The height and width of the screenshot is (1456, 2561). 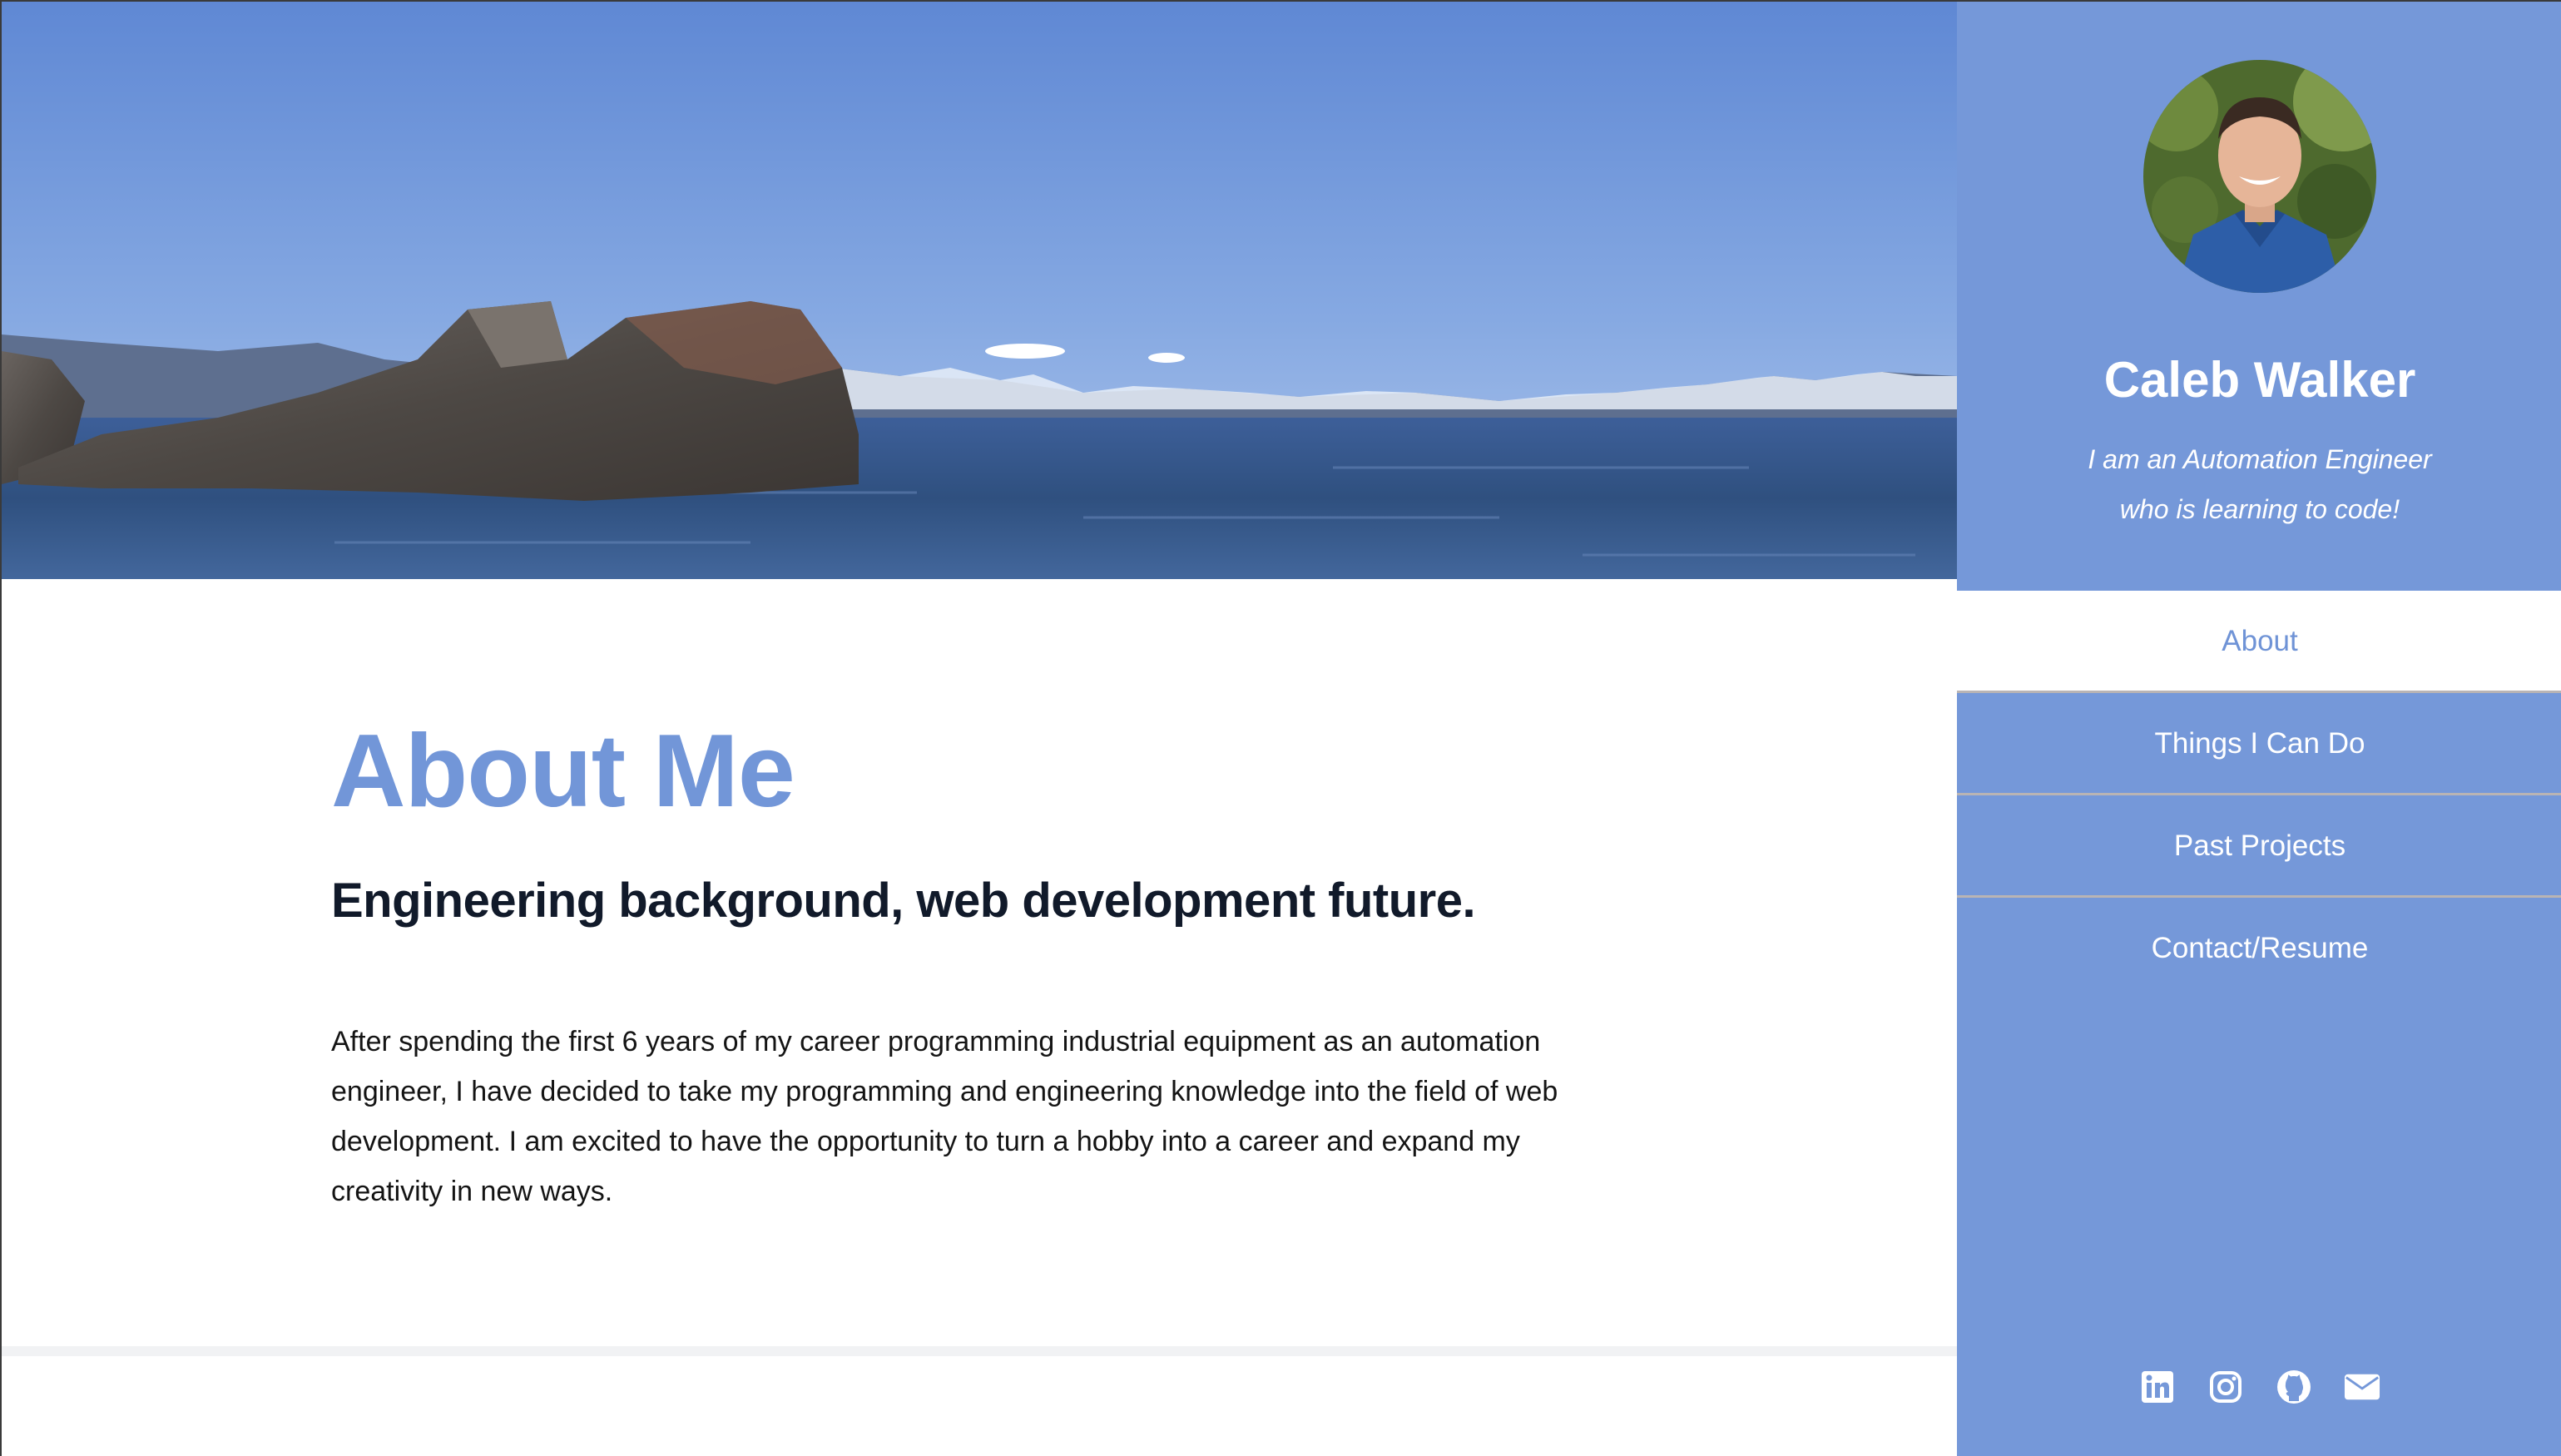 What do you see at coordinates (2259, 642) in the screenshot?
I see `nav-item-about: About` at bounding box center [2259, 642].